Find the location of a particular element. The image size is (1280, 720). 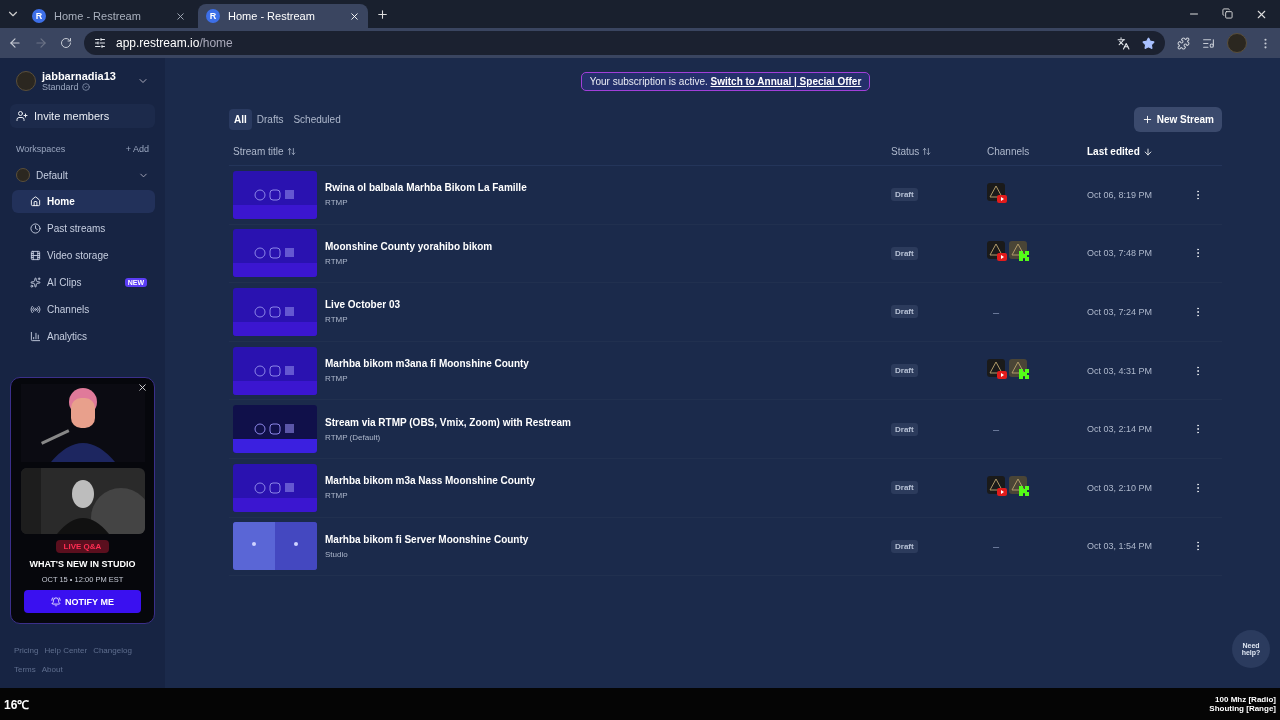

restore-icon is located at coordinates (1227, 13).